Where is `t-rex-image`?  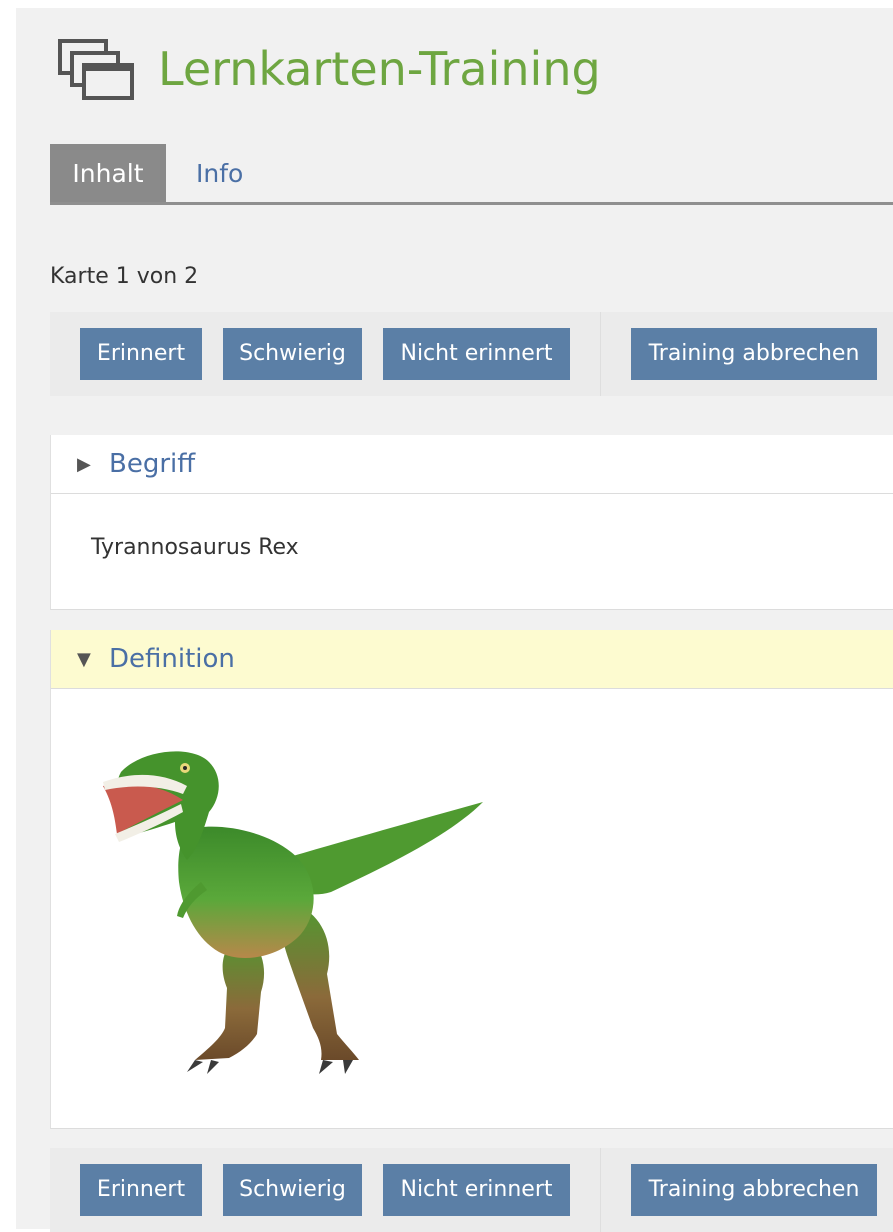 t-rex-image is located at coordinates (293, 912).